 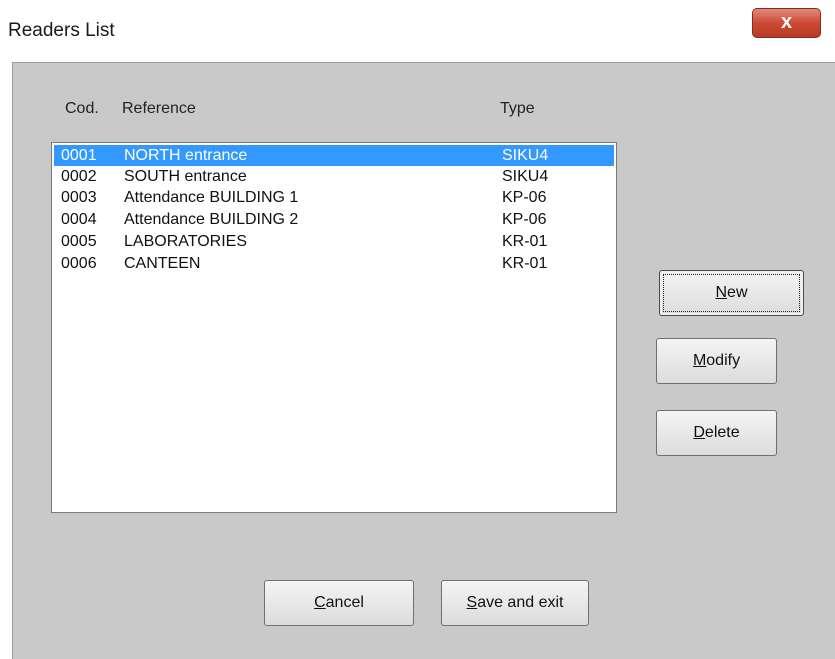 I want to click on reader-reference: LABORATORIES, so click(x=185, y=241).